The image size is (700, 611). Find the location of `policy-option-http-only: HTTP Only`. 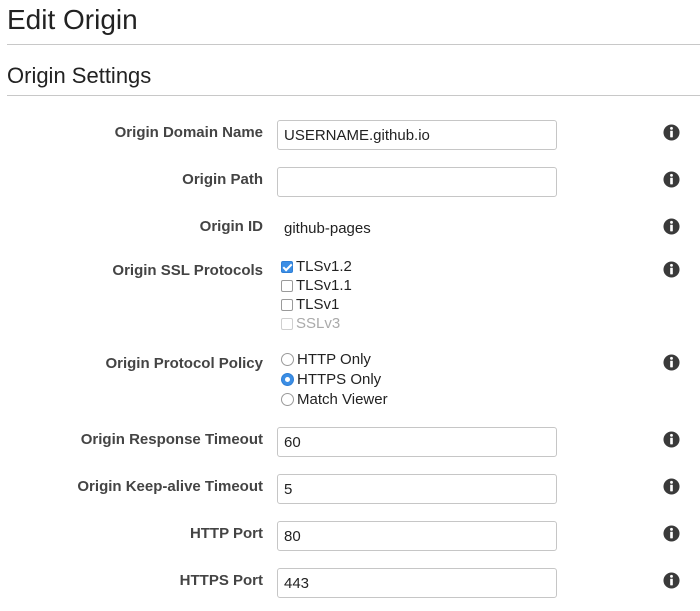

policy-option-http-only: HTTP Only is located at coordinates (326, 359).